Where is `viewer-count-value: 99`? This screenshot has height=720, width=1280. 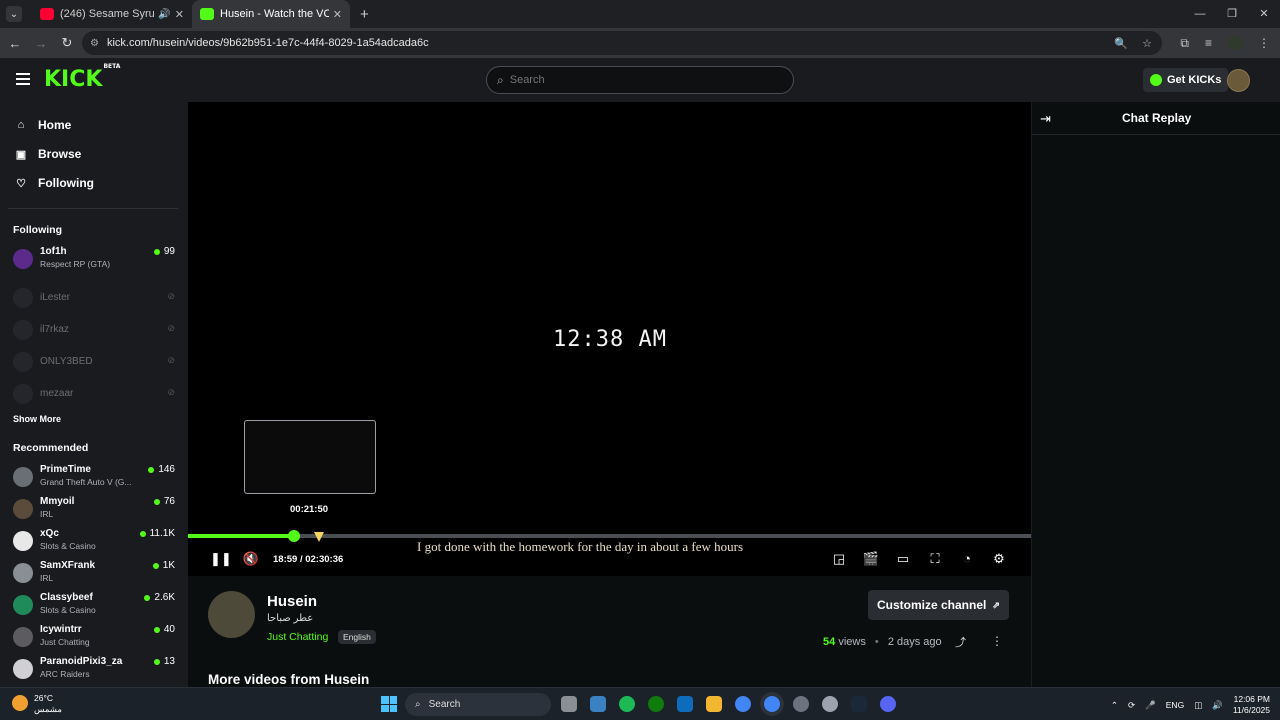
viewer-count-value: 99 is located at coordinates (169, 251).